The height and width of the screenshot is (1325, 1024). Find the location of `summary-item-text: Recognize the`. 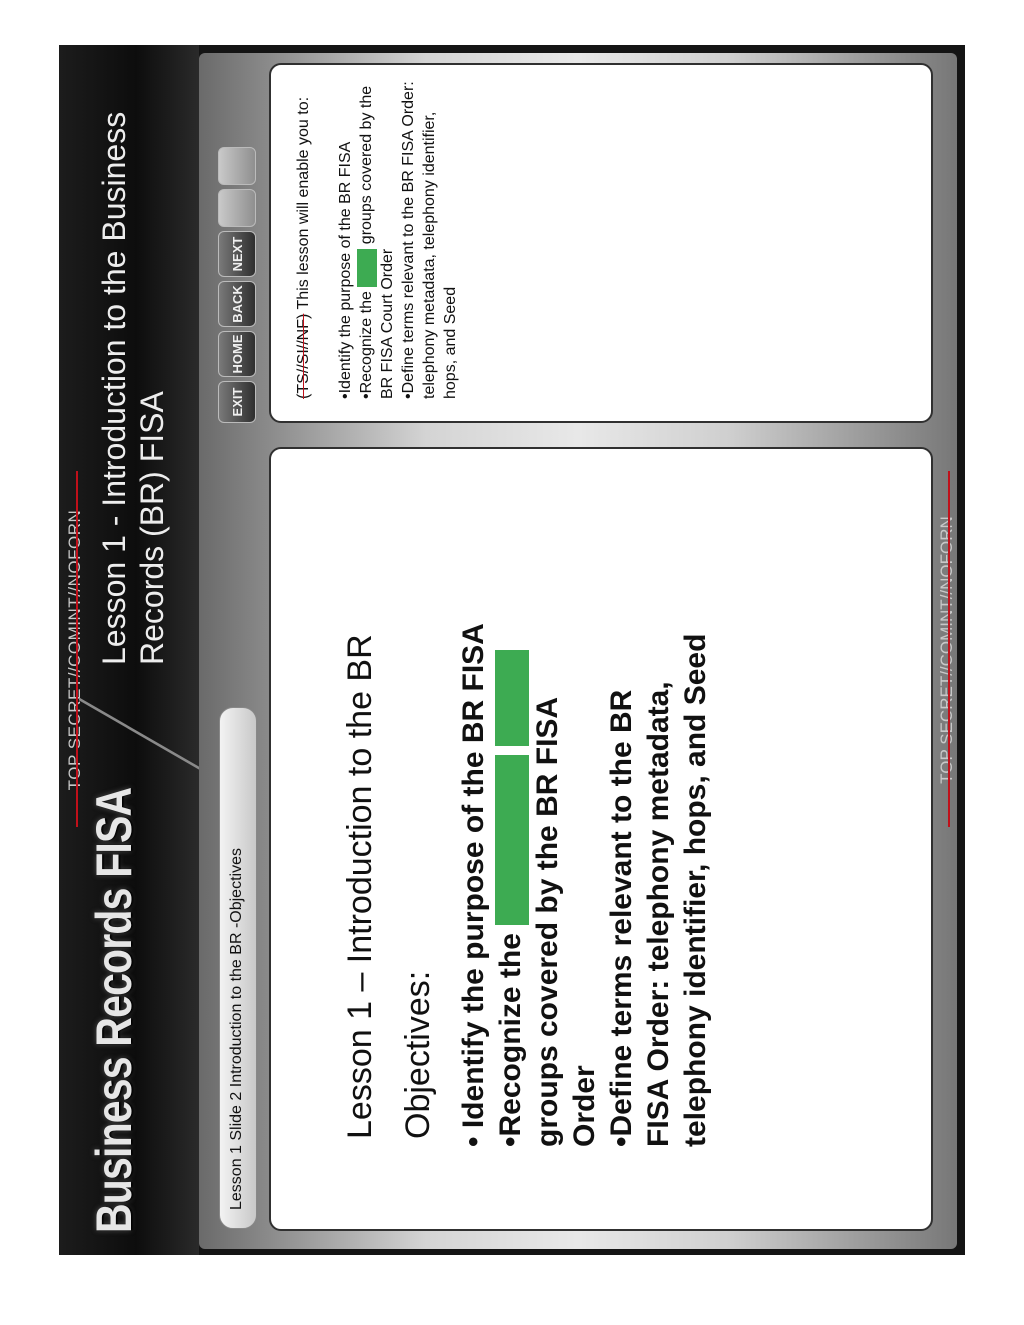

summary-item-text: Recognize the is located at coordinates (366, 342).